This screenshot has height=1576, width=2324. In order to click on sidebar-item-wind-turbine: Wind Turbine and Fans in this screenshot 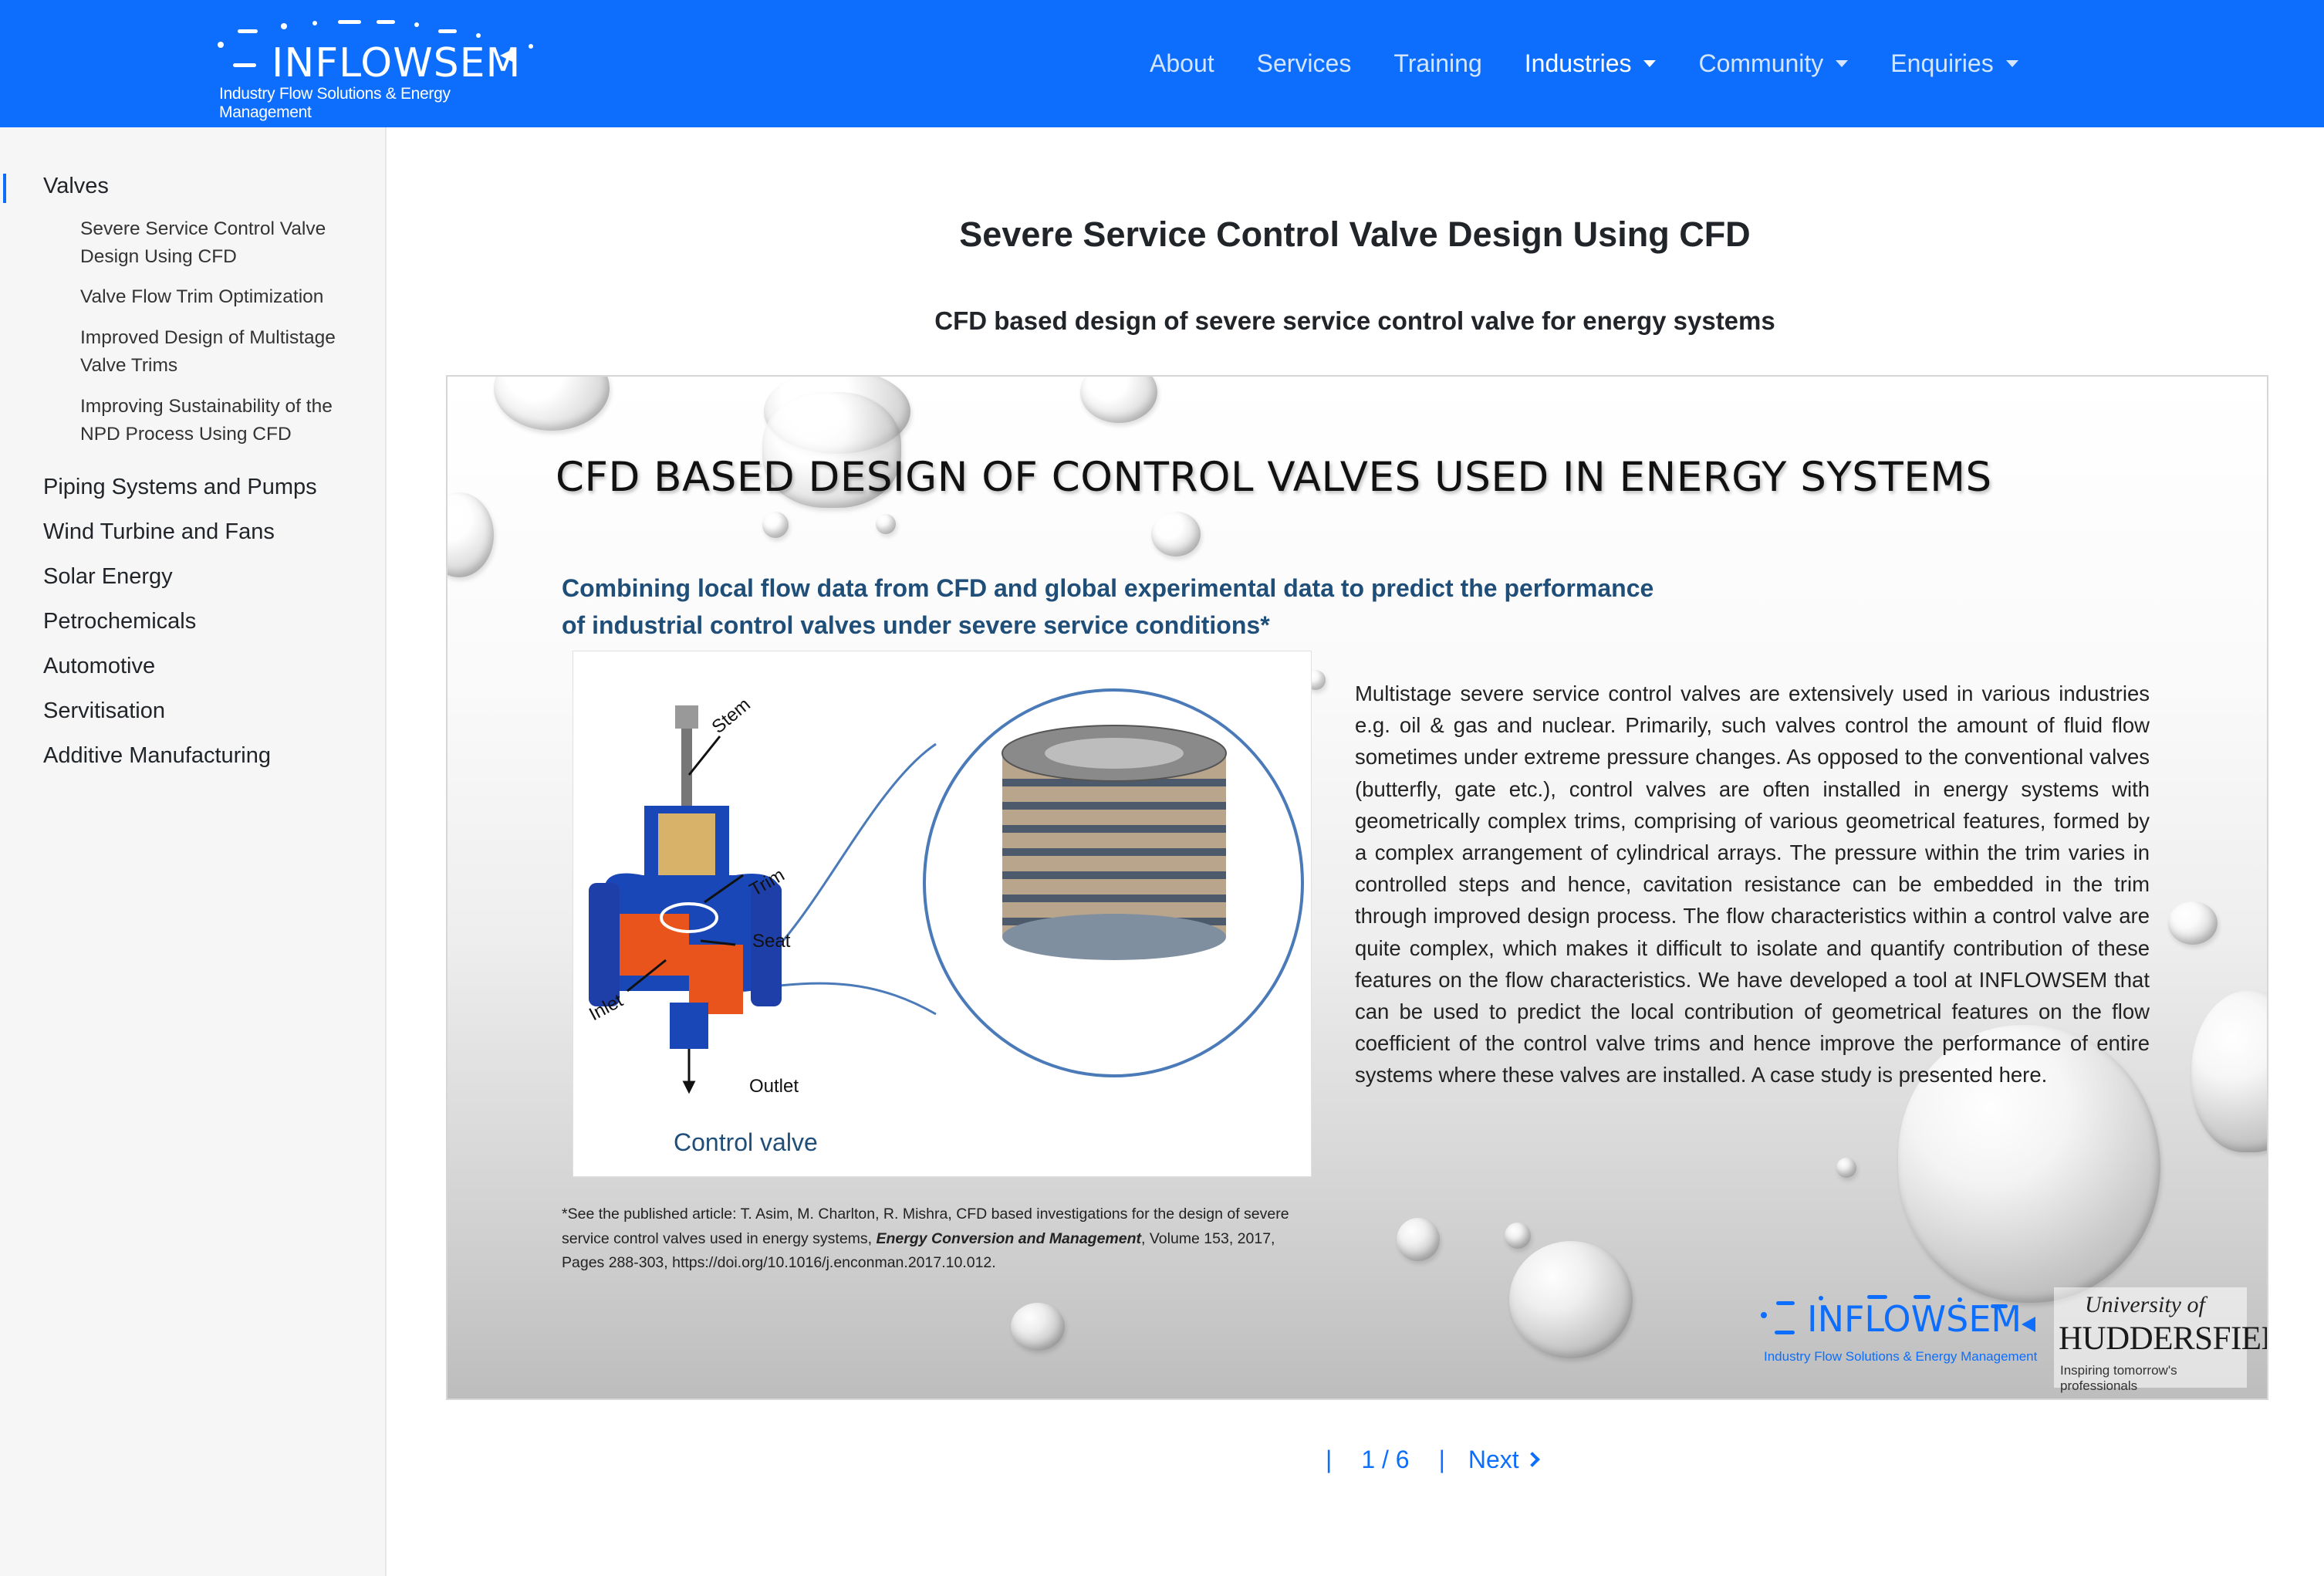, I will do `click(159, 532)`.